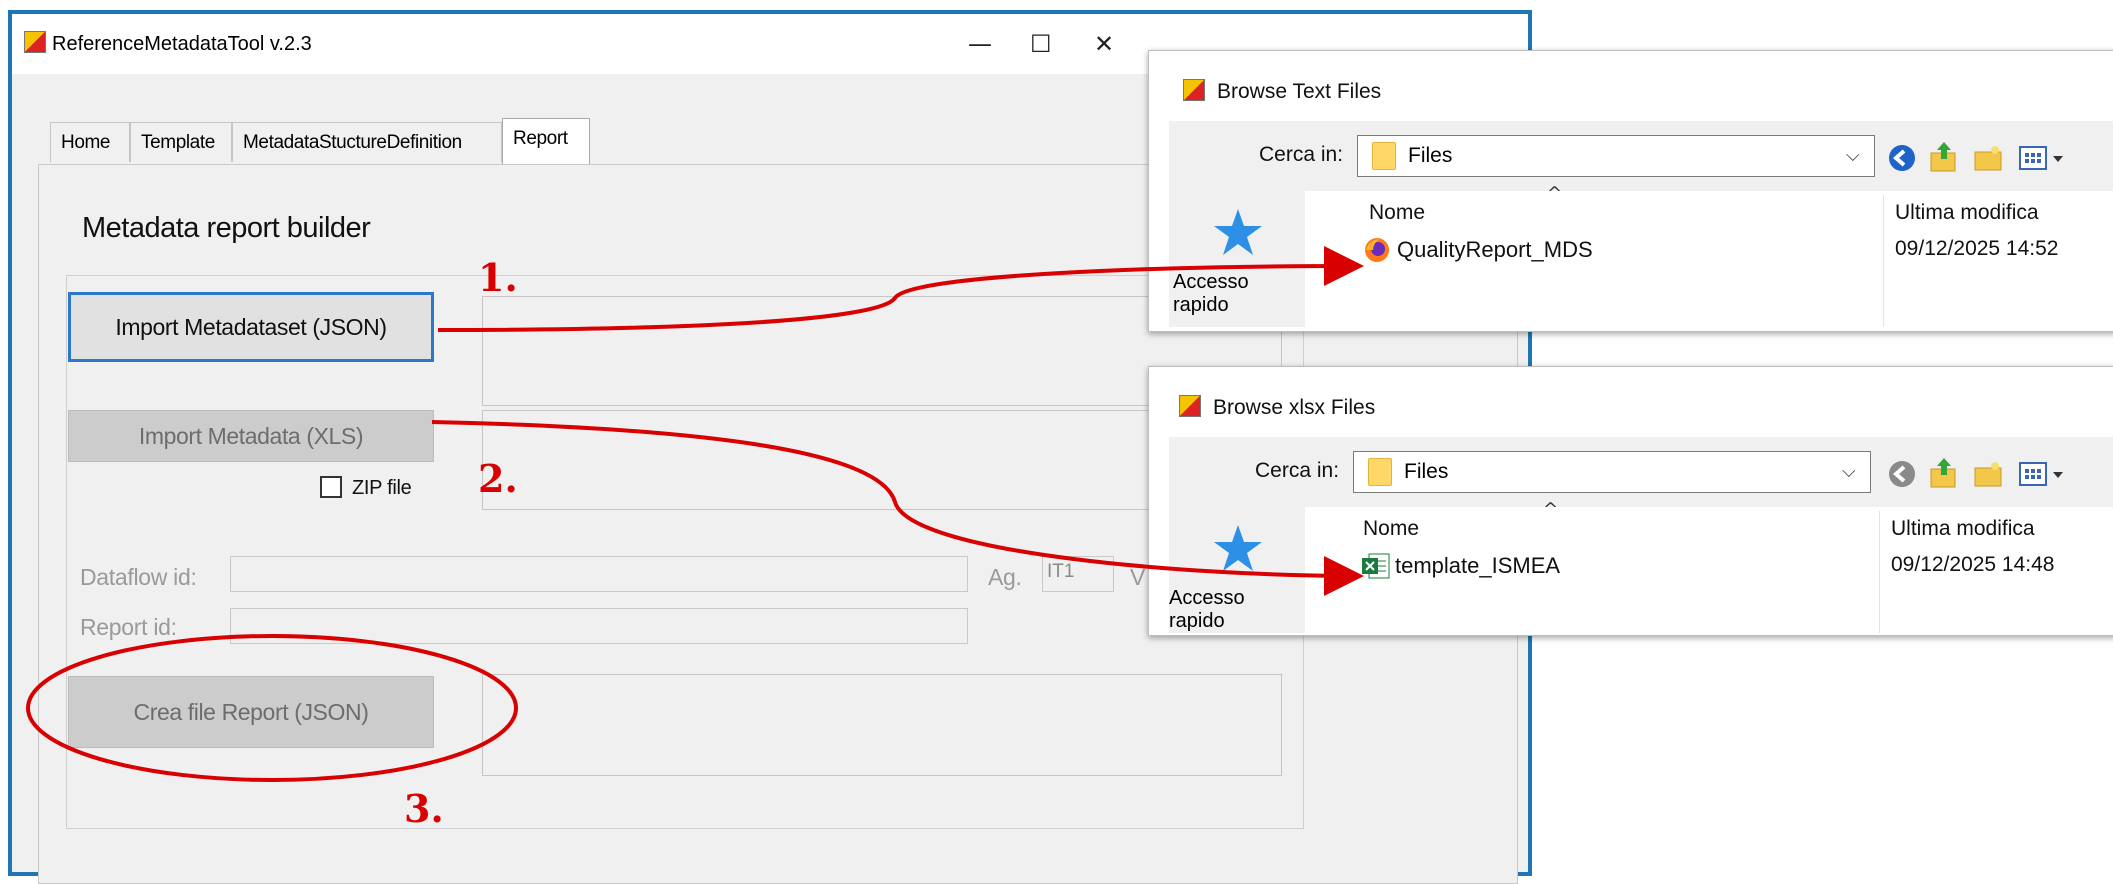 The width and height of the screenshot is (2113, 884). I want to click on annotation-step3: 3., so click(424, 808).